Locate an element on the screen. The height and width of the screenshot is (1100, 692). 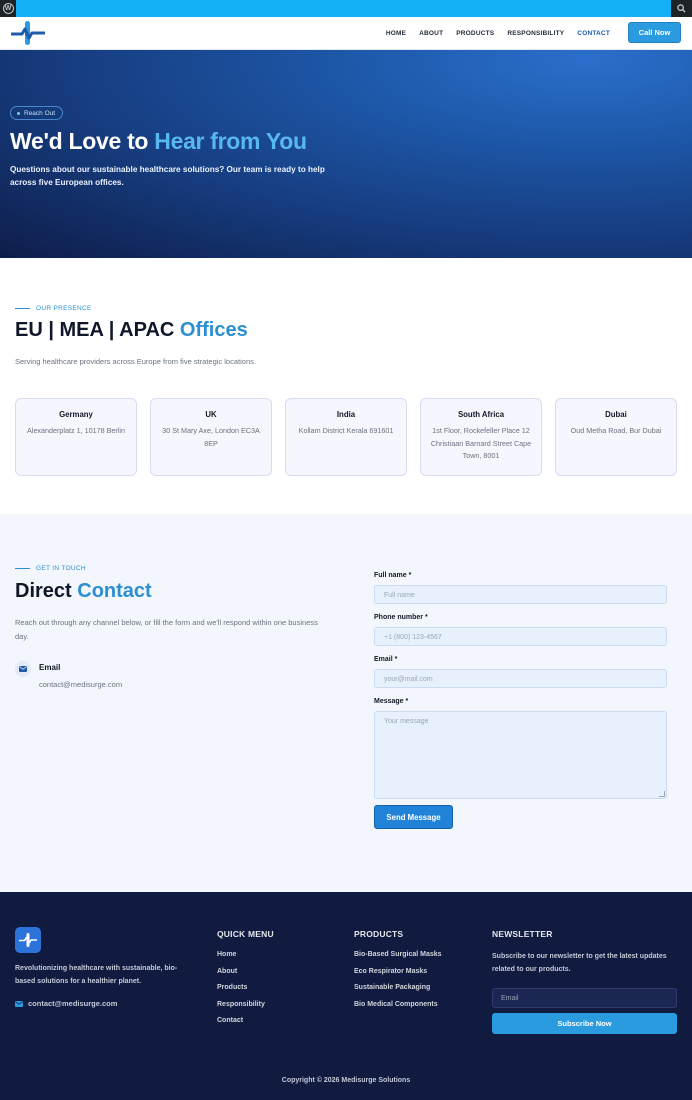
presence-title: EU | MEA | APAC Offices is located at coordinates (131, 330).